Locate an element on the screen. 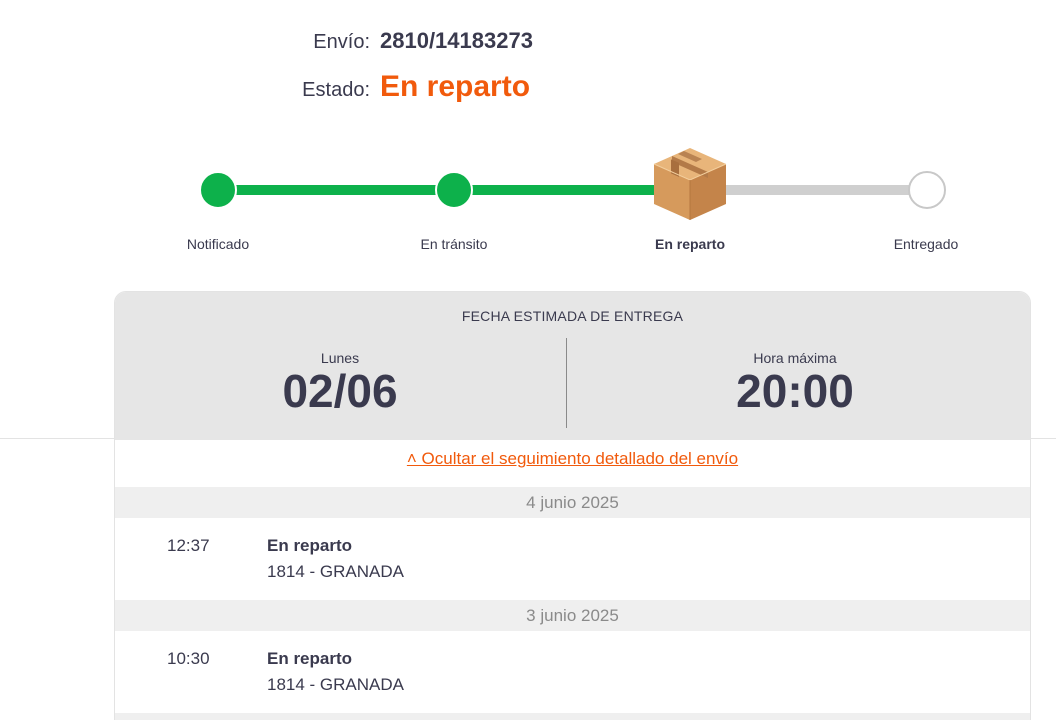 This screenshot has height=720, width=1056. eta-divider is located at coordinates (566, 383).